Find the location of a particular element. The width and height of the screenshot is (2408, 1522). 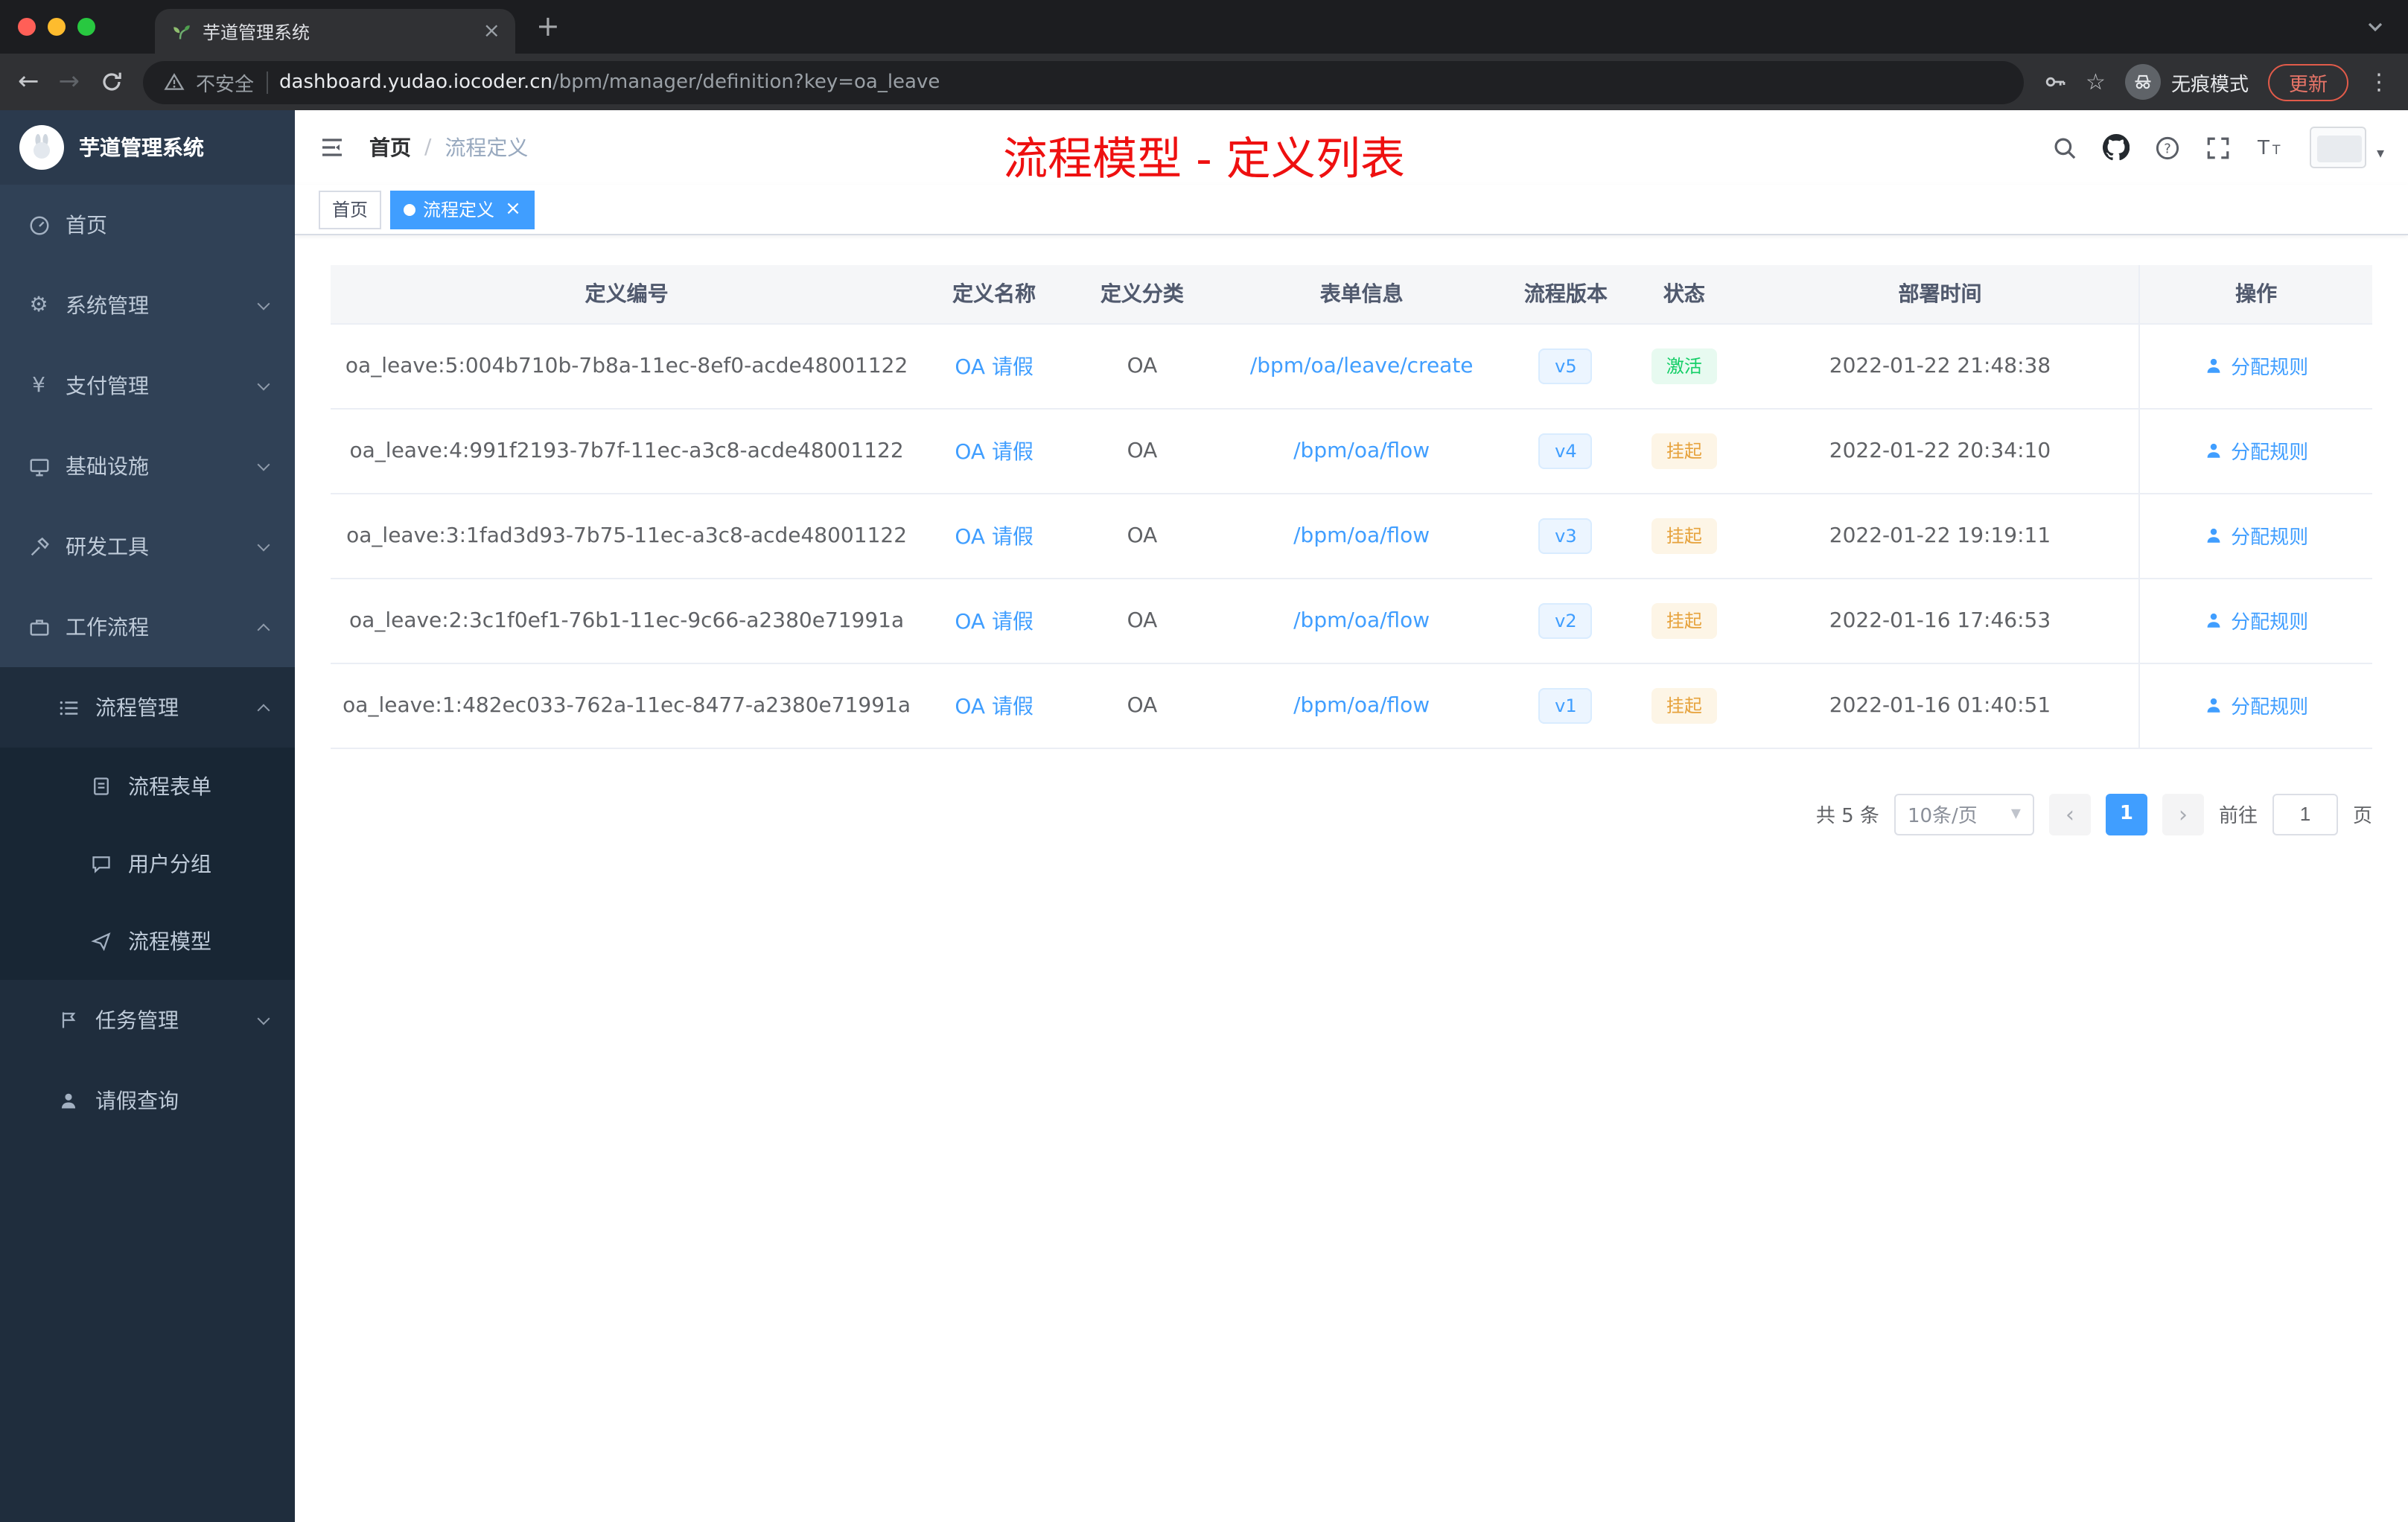

update-button: 更新 is located at coordinates (2307, 82).